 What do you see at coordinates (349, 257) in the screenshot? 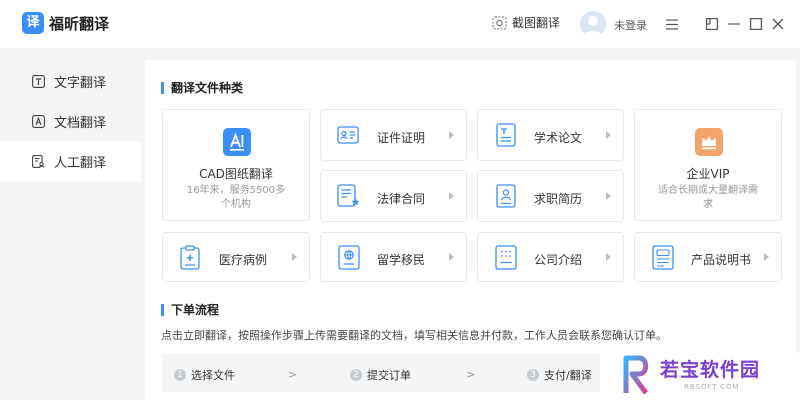
I see `passport-icon` at bounding box center [349, 257].